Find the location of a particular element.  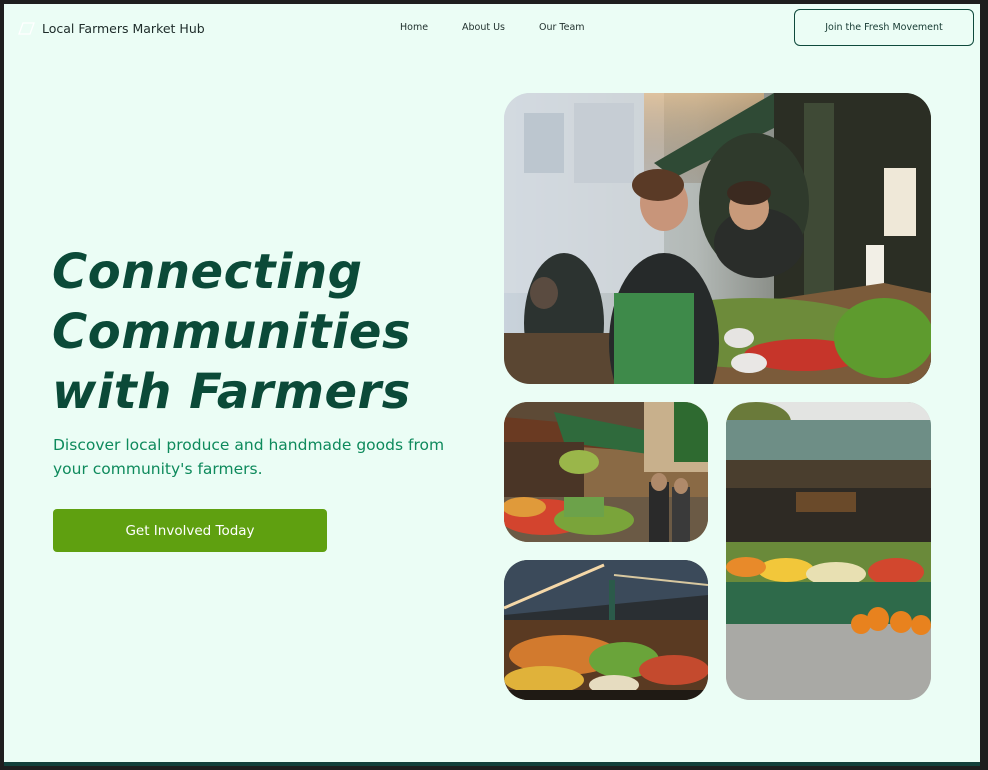

brand-logo: Local Farmers Market Hub is located at coordinates (110, 28).